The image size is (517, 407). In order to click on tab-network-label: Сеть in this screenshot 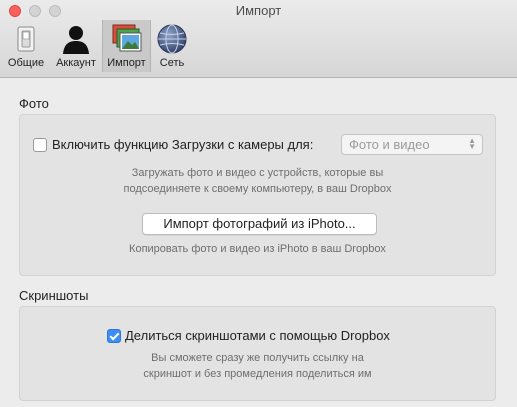, I will do `click(172, 63)`.